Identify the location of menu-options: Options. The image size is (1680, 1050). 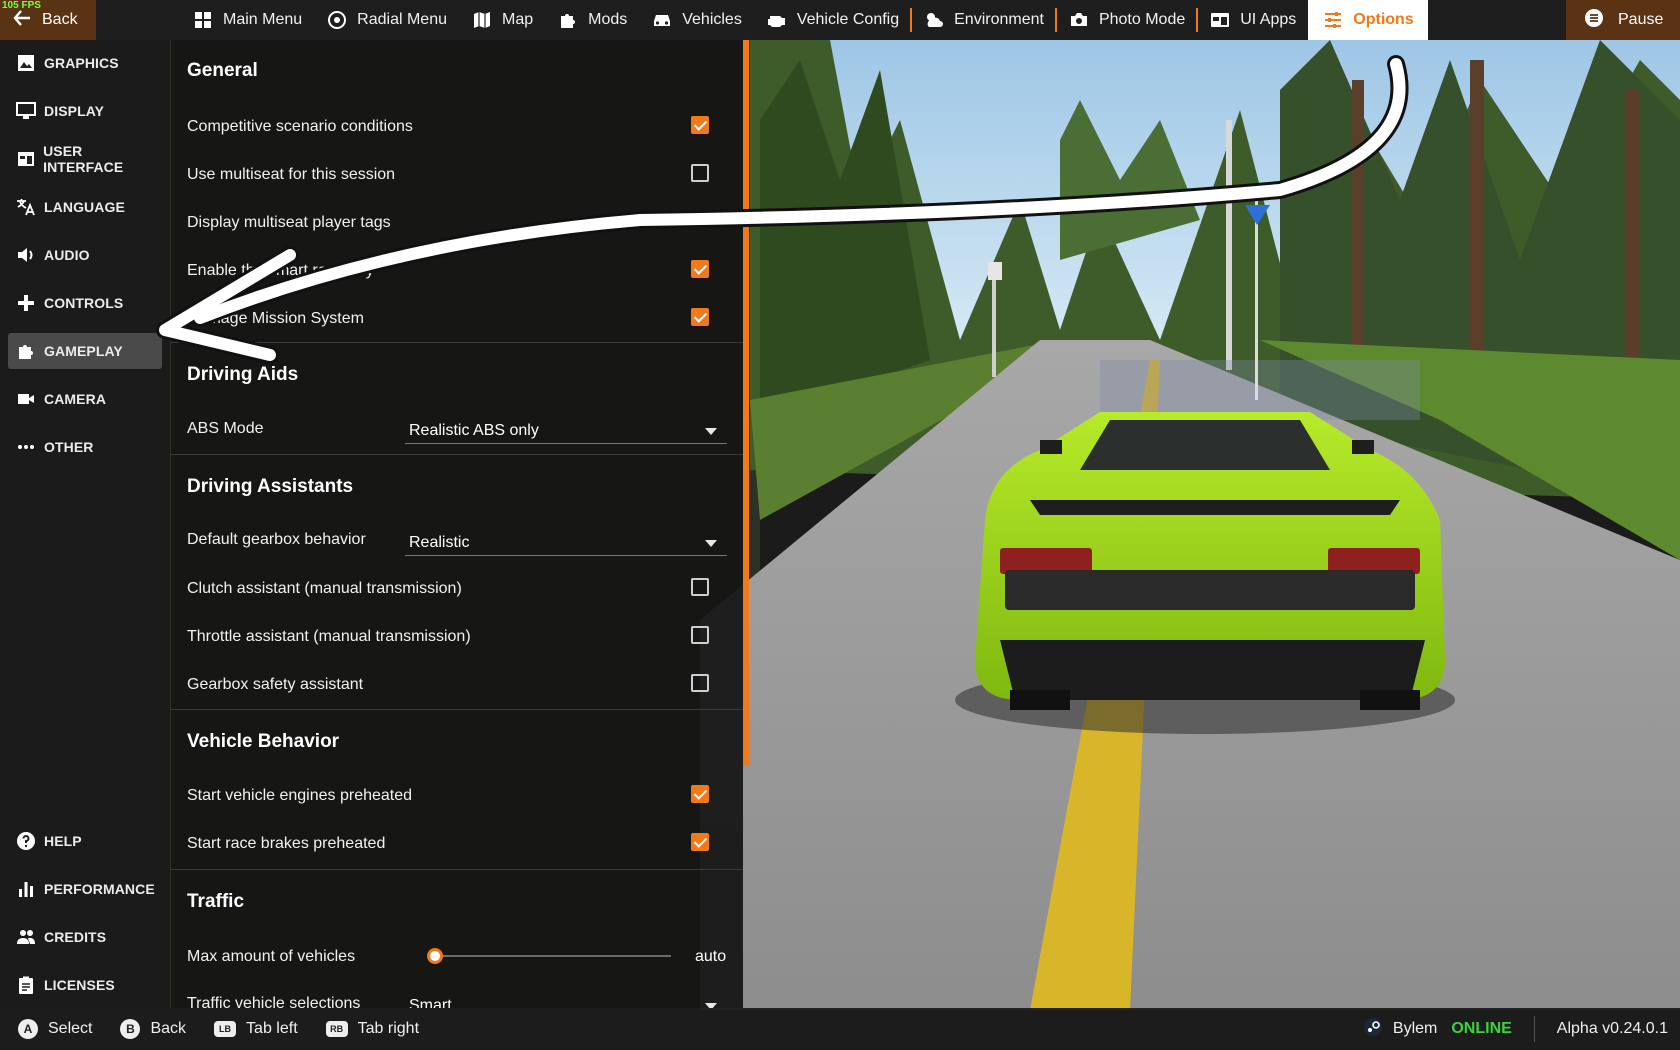
(1368, 20).